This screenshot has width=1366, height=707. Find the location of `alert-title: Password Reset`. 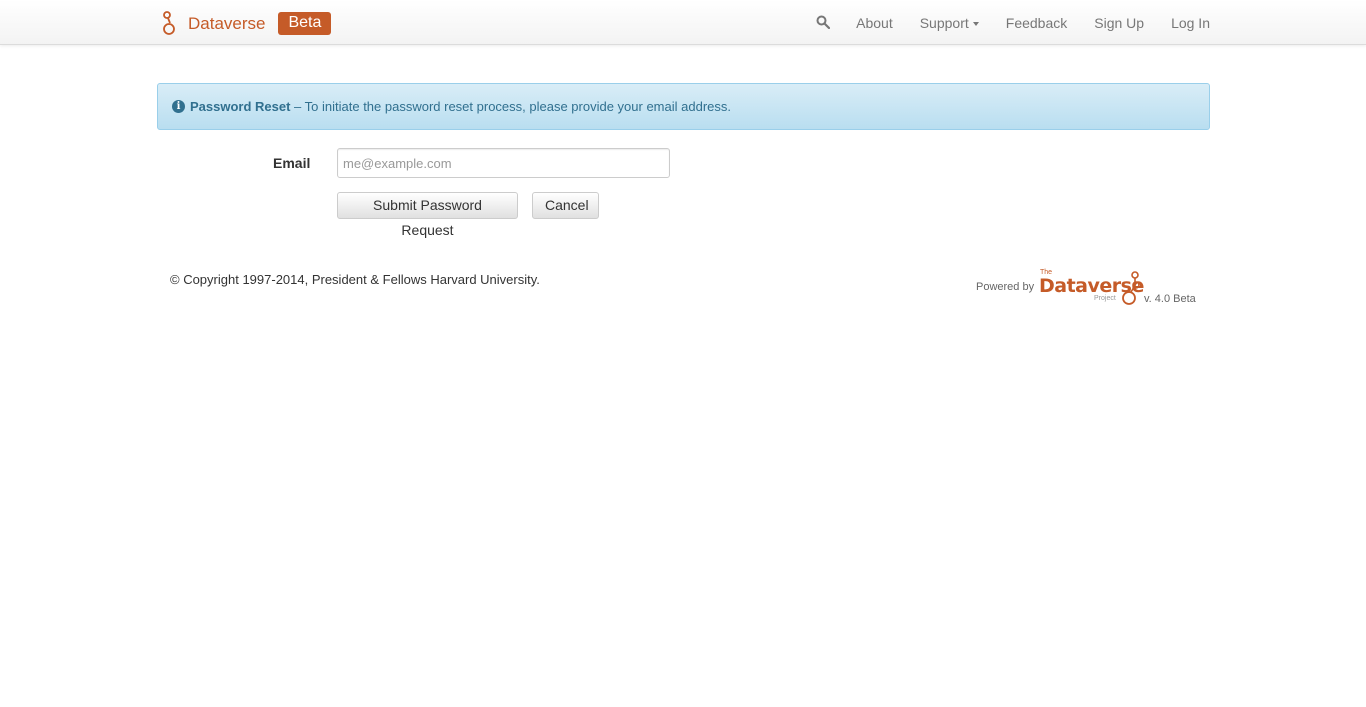

alert-title: Password Reset is located at coordinates (240, 106).